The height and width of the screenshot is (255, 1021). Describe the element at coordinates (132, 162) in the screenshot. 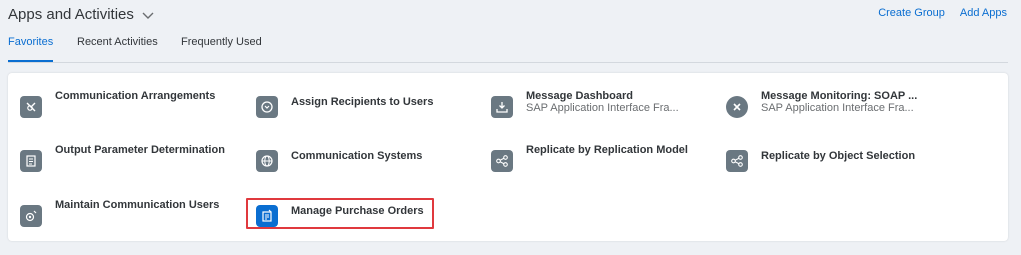

I see `tile-output-parameter-determination: Output Parameter Determination` at that location.